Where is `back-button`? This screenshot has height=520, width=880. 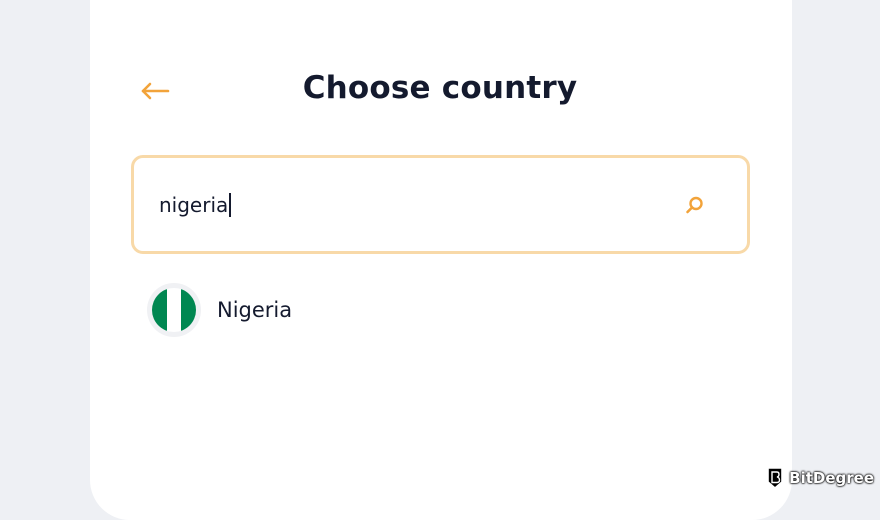 back-button is located at coordinates (155, 91).